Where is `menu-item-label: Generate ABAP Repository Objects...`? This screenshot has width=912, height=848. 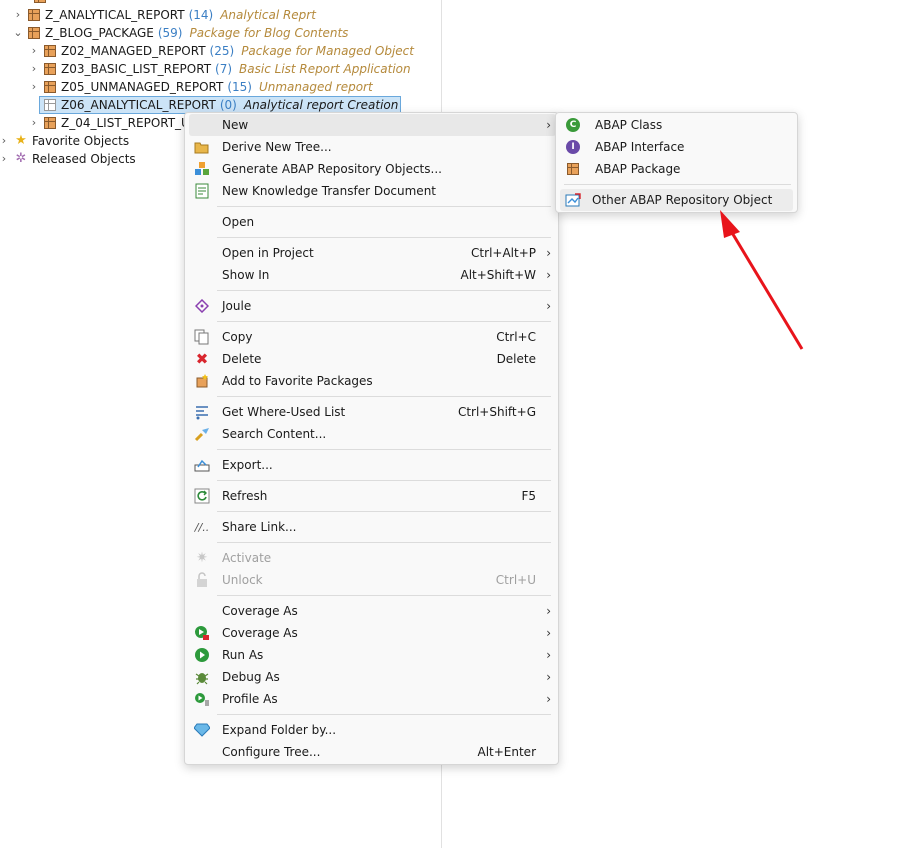 menu-item-label: Generate ABAP Repository Objects... is located at coordinates (332, 169).